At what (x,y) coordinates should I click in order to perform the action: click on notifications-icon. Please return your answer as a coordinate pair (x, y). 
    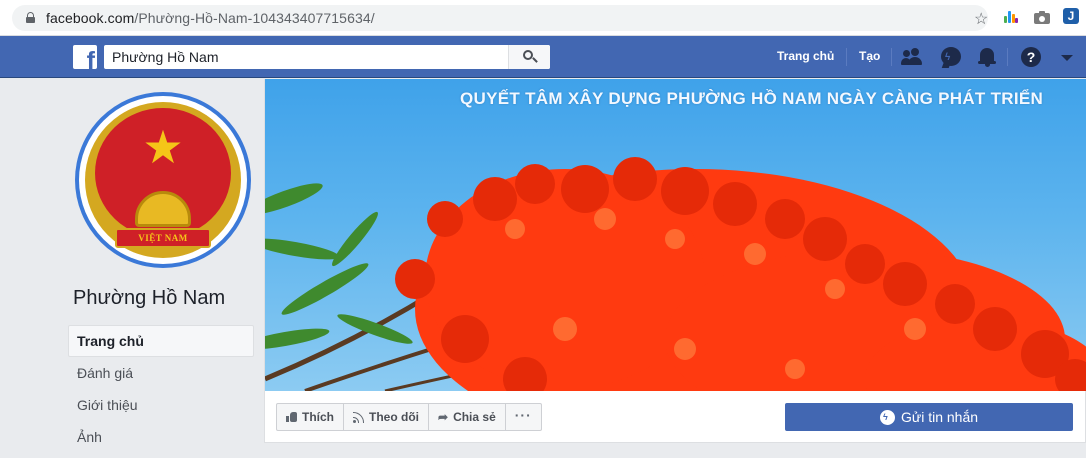
    Looking at the image, I should click on (987, 57).